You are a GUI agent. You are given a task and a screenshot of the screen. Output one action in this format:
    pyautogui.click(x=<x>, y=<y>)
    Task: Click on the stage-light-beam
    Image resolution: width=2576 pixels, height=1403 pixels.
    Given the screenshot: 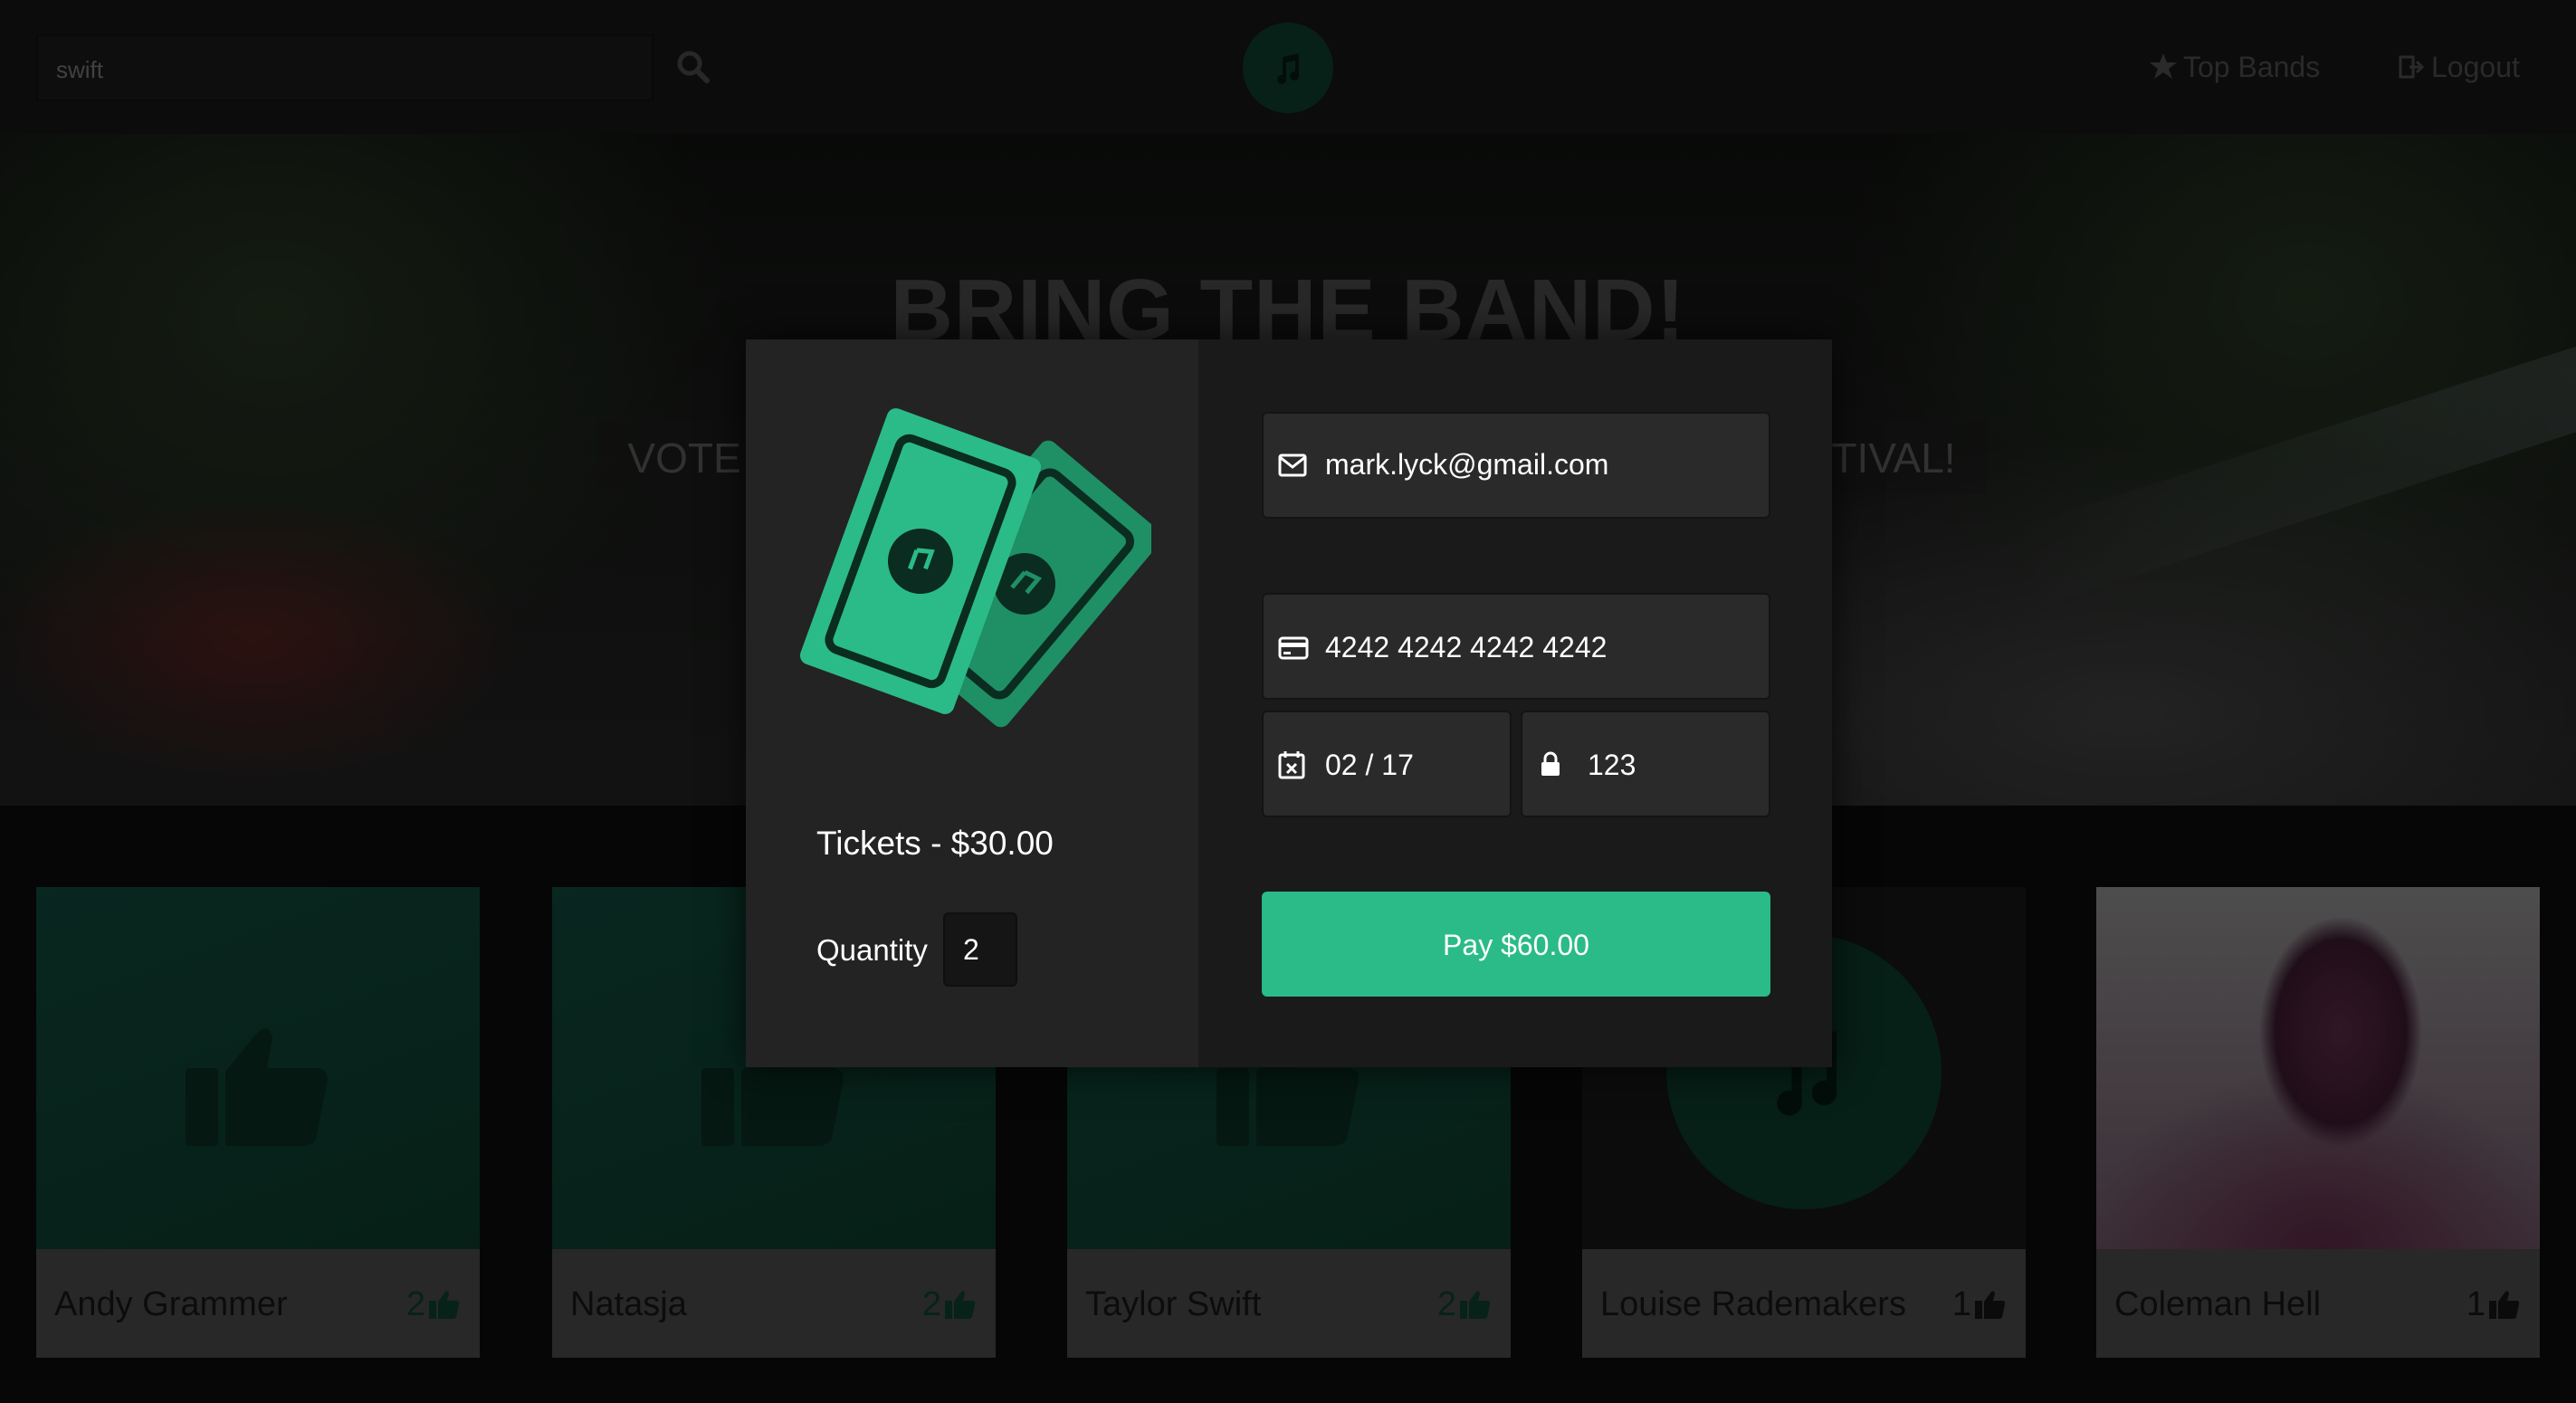 What is the action you would take?
    pyautogui.click(x=2294, y=462)
    